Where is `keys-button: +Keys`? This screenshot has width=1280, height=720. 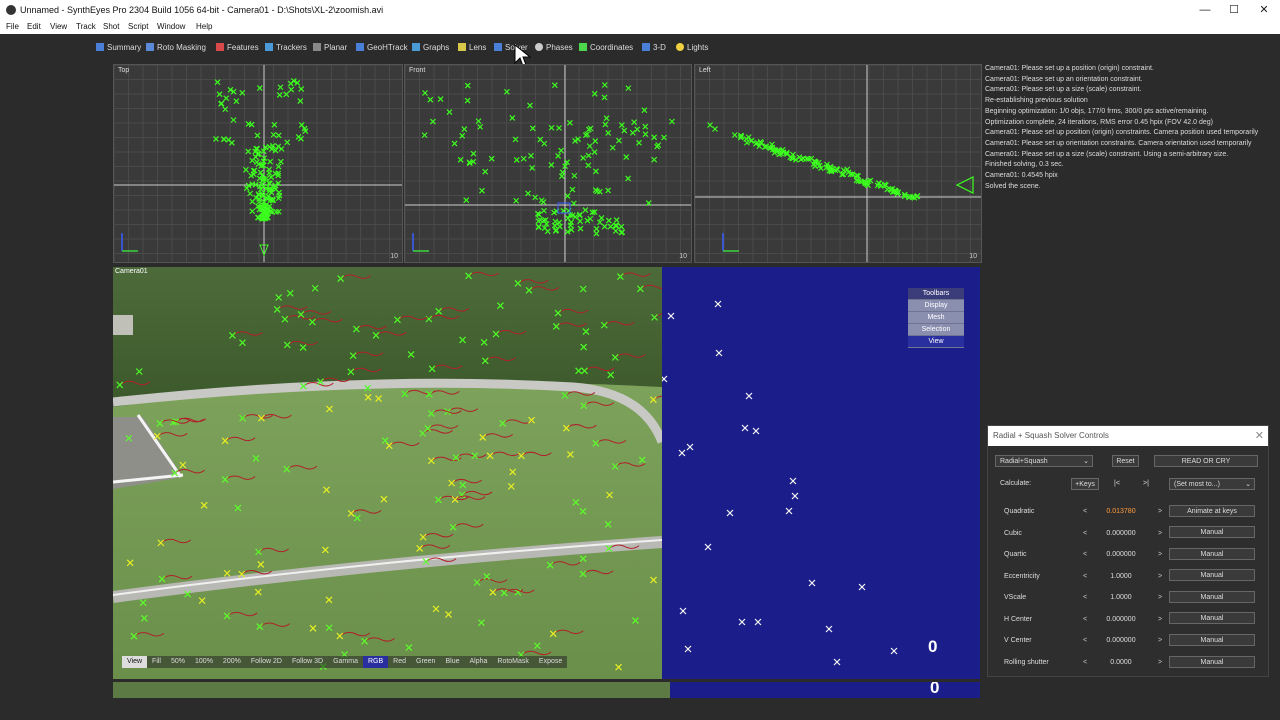
keys-button: +Keys is located at coordinates (1085, 484).